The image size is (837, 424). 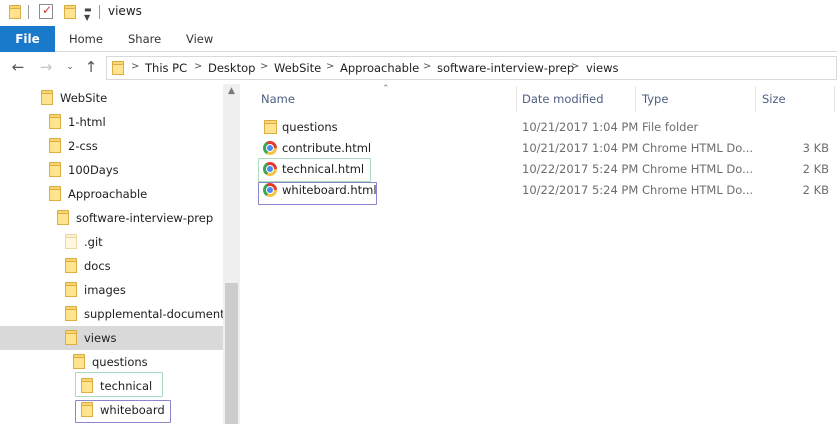 What do you see at coordinates (145, 218) in the screenshot?
I see `nav-item-label: software-interview-prep` at bounding box center [145, 218].